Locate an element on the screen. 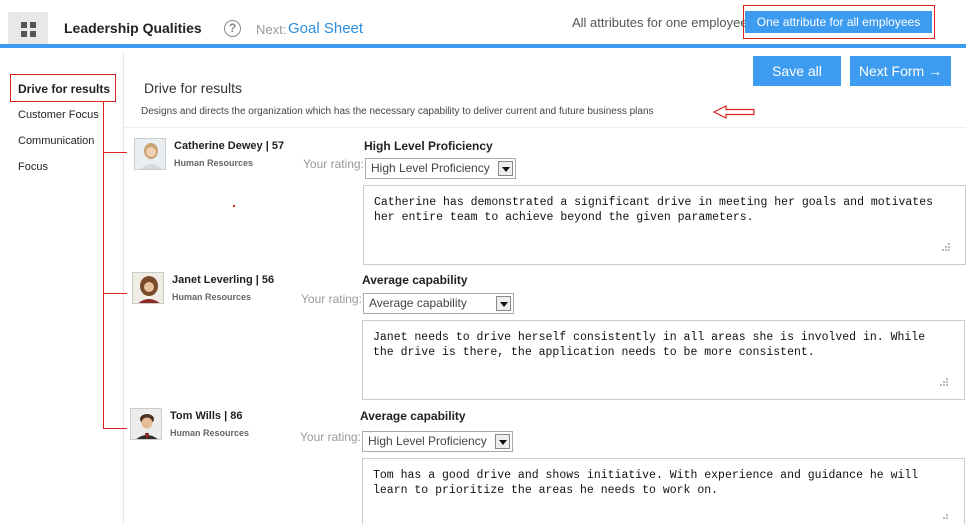 This screenshot has width=971, height=524. sidebar-item-focus: Focus is located at coordinates (33, 167).